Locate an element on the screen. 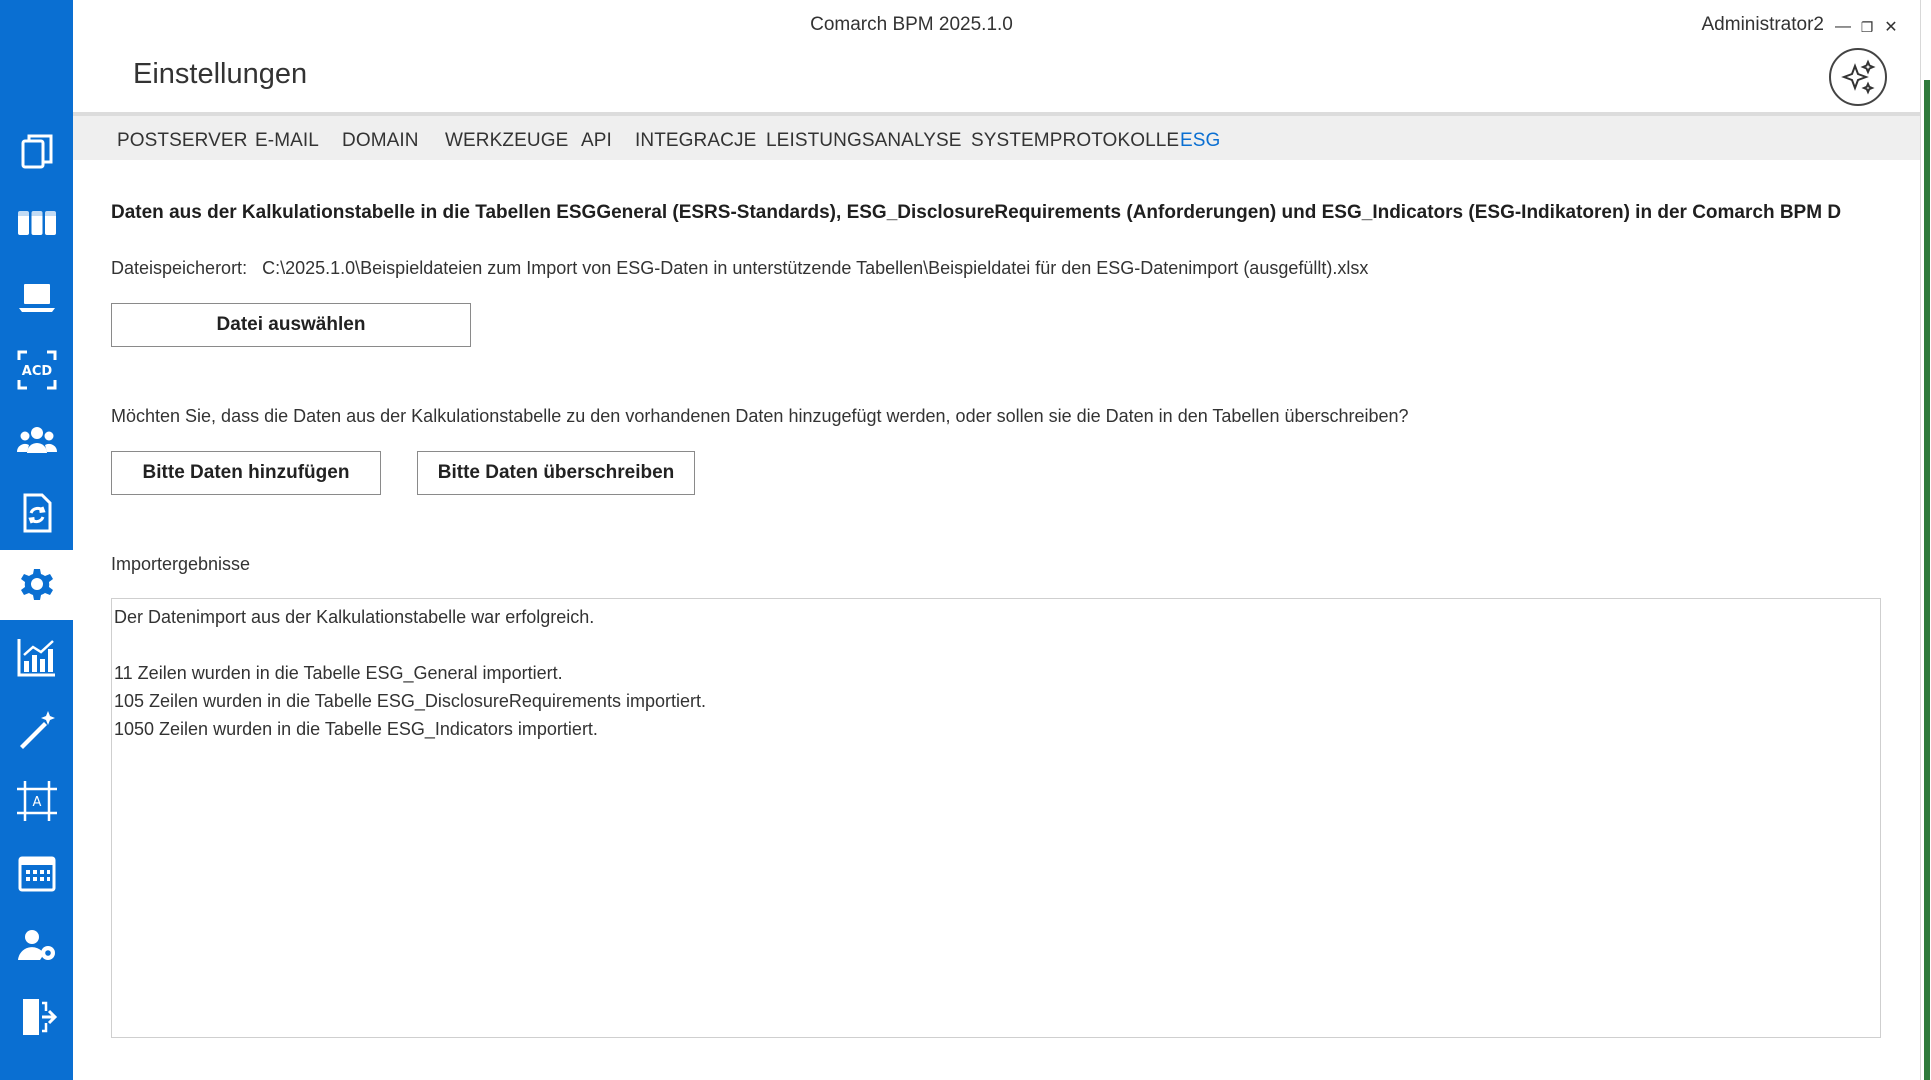  sidebar-item-document-sync is located at coordinates (36, 513).